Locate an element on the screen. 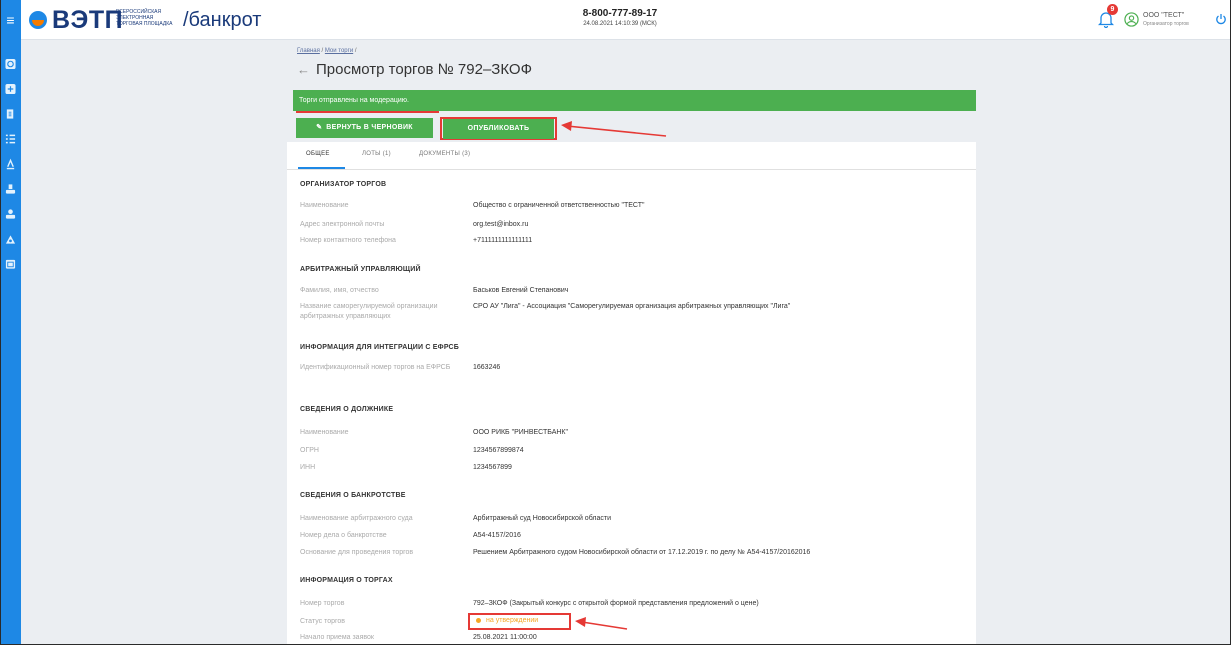 This screenshot has width=1231, height=645. field-value: Баськов Евгений Степанович is located at coordinates (521, 290).